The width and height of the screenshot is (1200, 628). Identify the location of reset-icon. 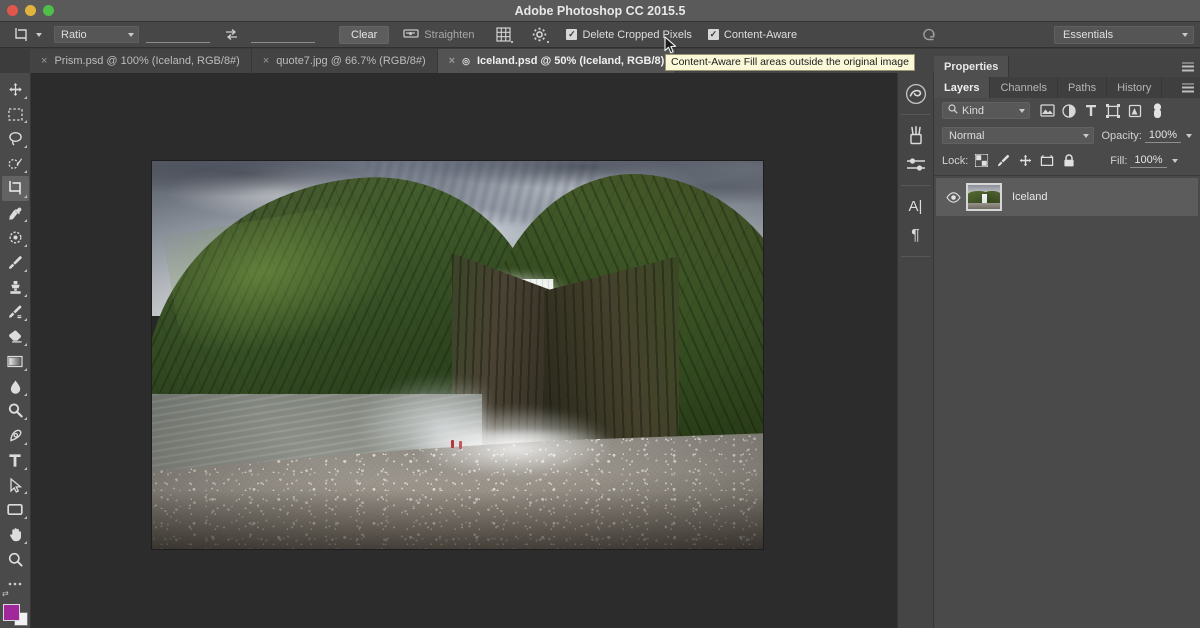
(928, 35).